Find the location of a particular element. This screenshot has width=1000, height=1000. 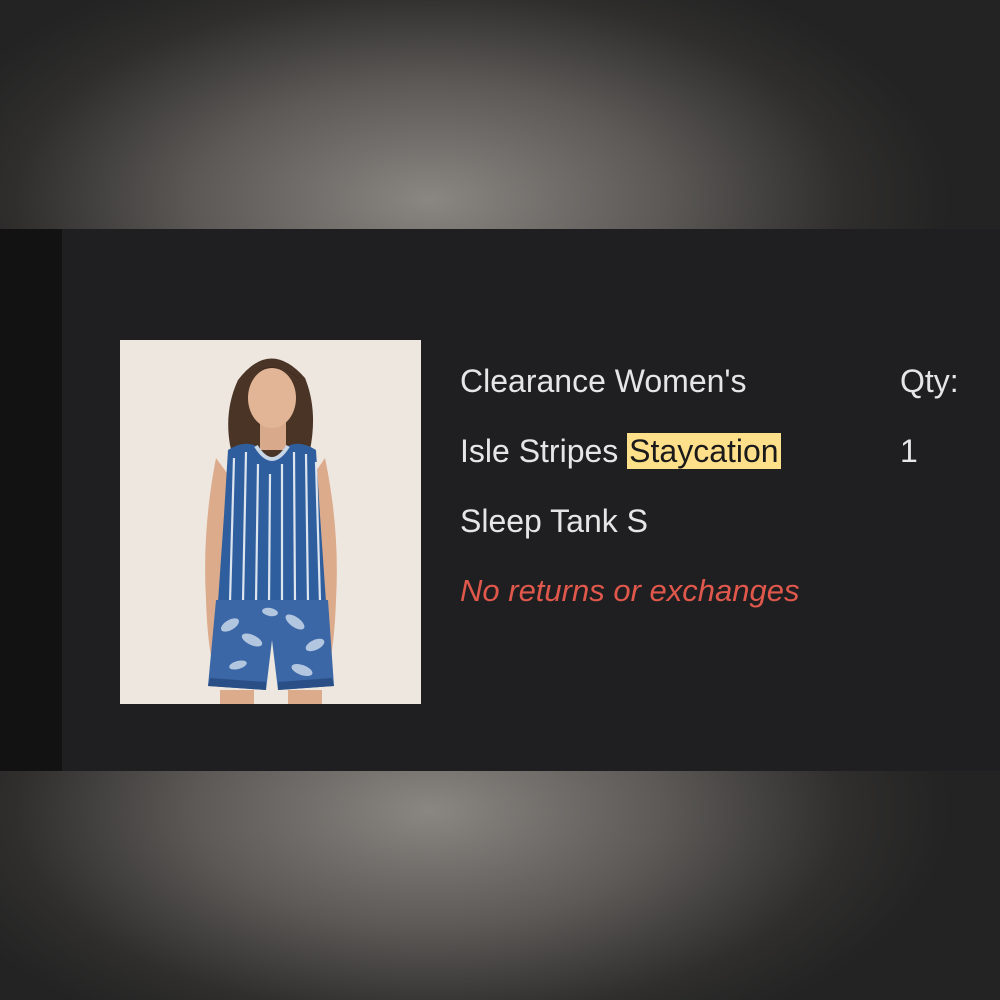

panel-left-edge is located at coordinates (31, 500).